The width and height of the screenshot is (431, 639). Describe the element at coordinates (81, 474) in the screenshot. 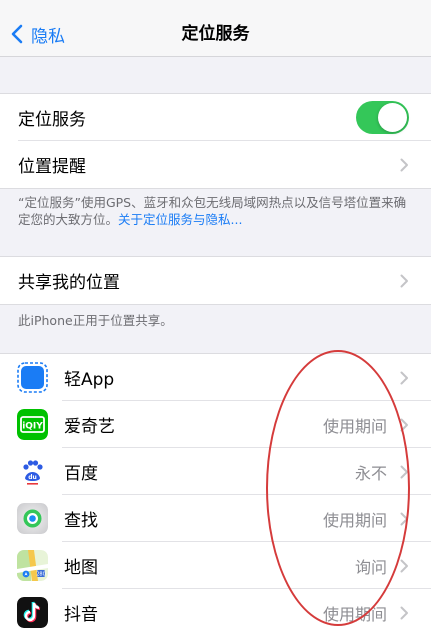

I see `app-name: 百度` at that location.